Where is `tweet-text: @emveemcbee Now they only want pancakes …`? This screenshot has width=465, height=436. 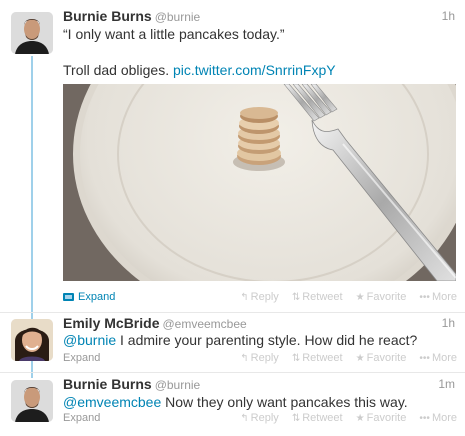 tweet-text: @emveemcbee Now they only want pancakes … is located at coordinates (235, 402).